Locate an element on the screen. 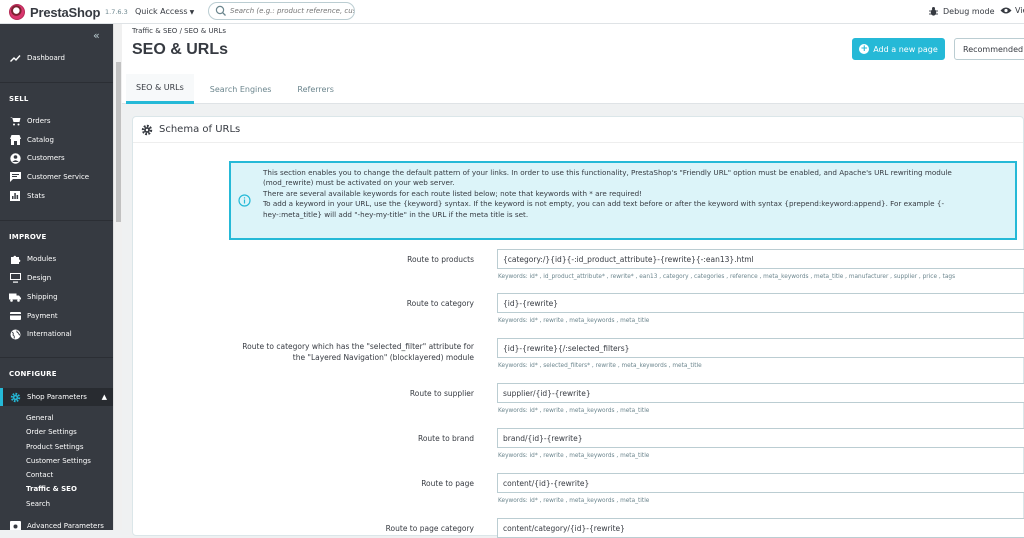 The width and height of the screenshot is (1024, 538). prestashop-logo: PrestaShop is located at coordinates (54, 12).